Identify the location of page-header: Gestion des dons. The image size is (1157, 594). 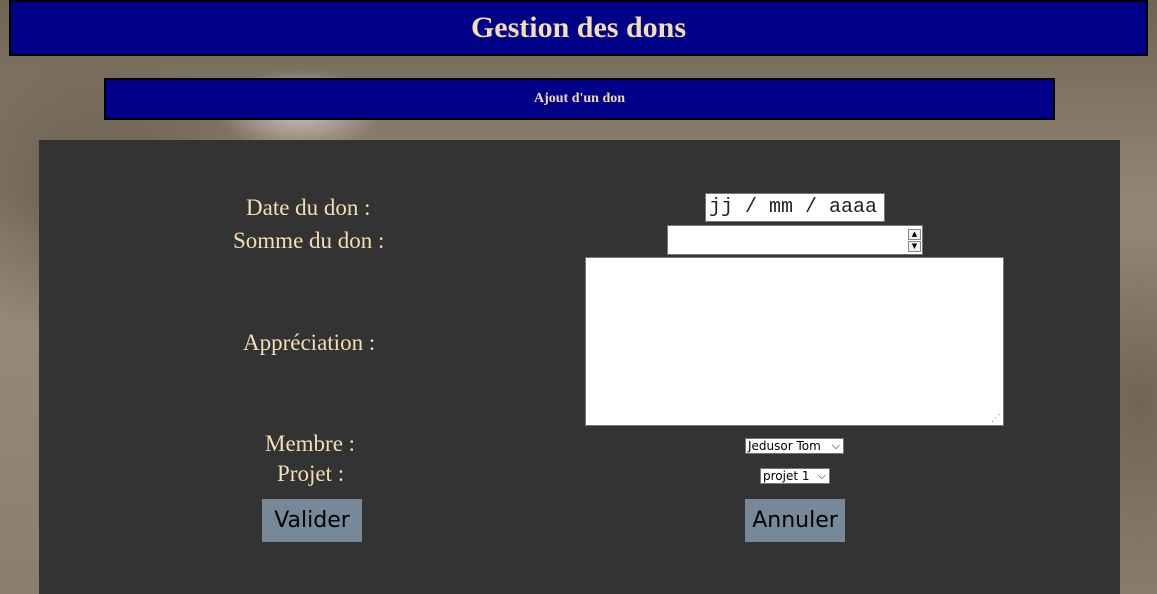
(578, 28).